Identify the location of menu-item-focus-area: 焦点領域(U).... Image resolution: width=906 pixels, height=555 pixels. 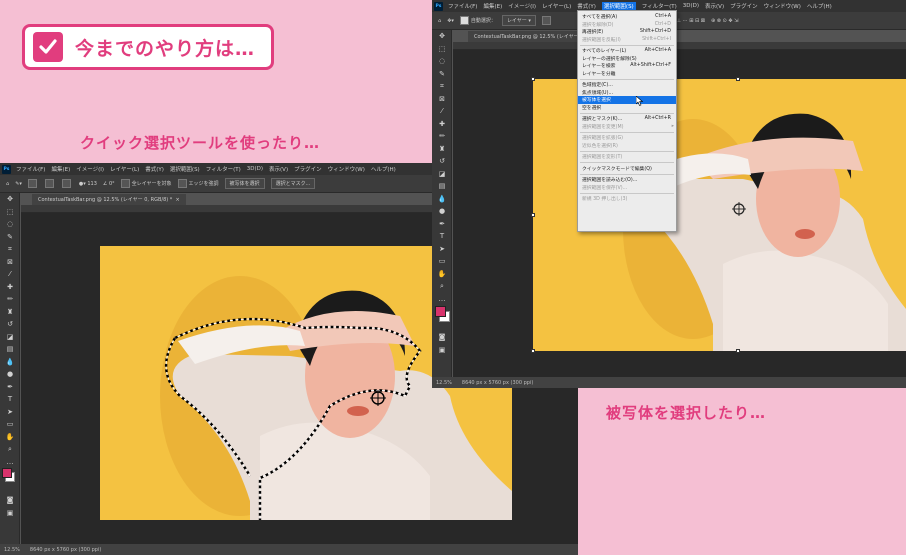
(627, 93).